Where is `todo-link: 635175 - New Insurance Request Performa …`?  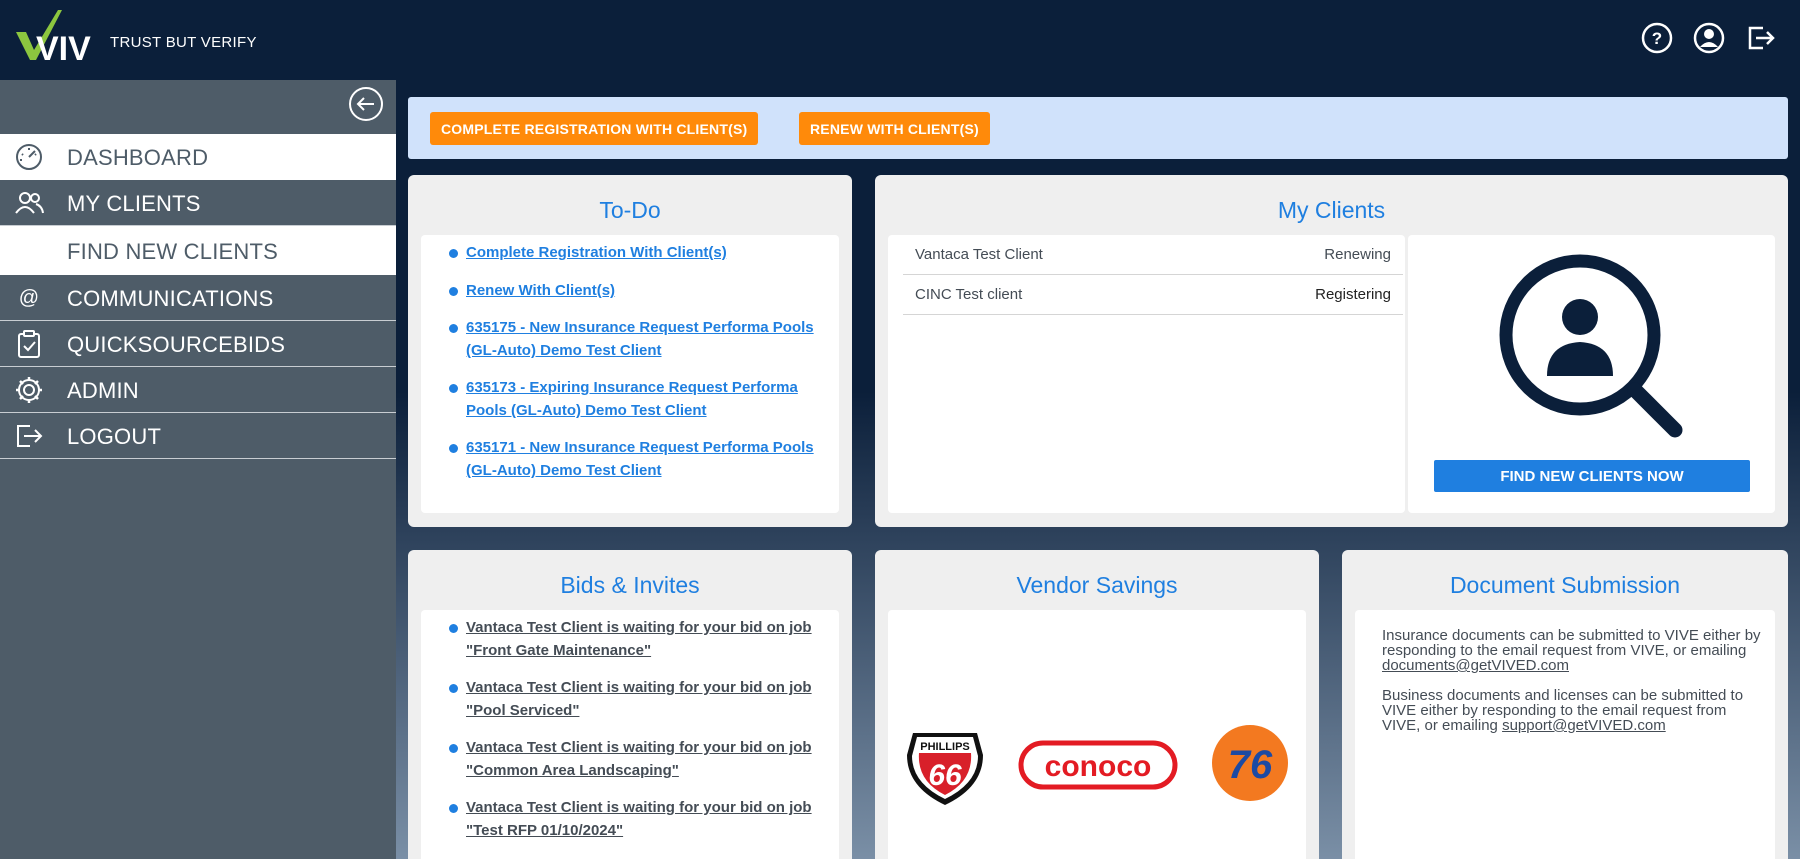
todo-link: 635175 - New Insurance Request Performa … is located at coordinates (640, 339).